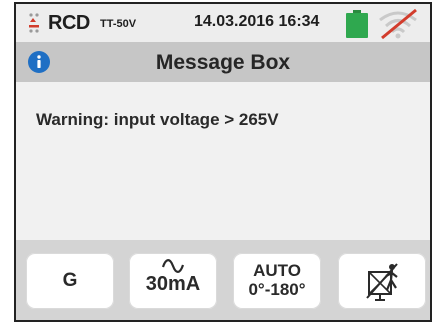  Describe the element at coordinates (277, 289) in the screenshot. I see `phase-range-label: 0°-180°` at that location.